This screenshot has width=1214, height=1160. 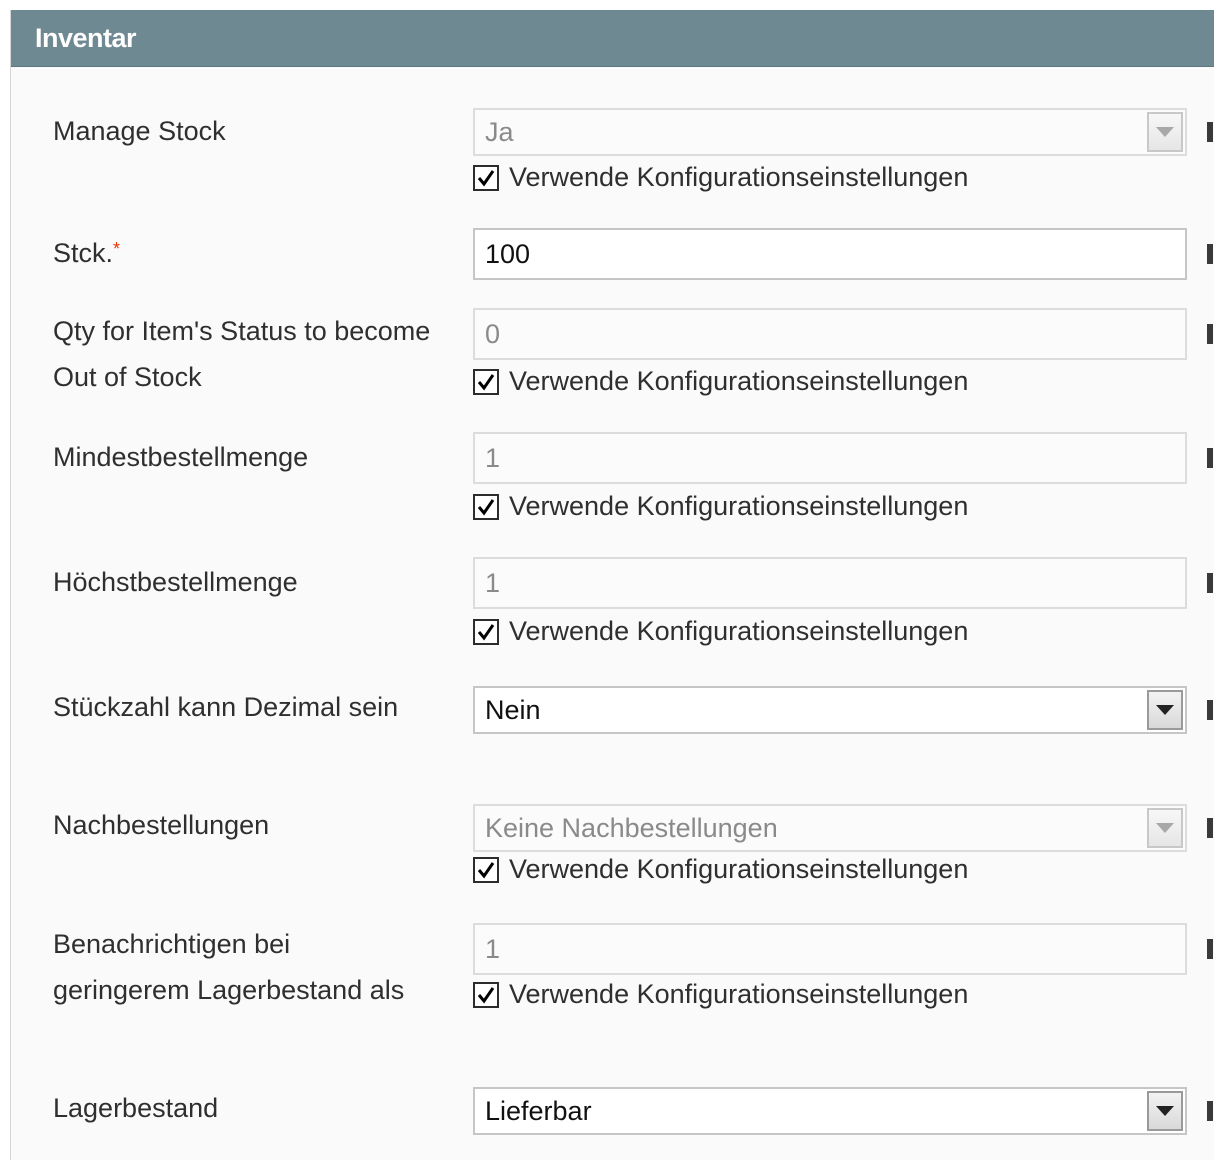 I want to click on min-sale-qty-use-config: Verwende Konfigurationseinstellungen, so click(x=720, y=506).